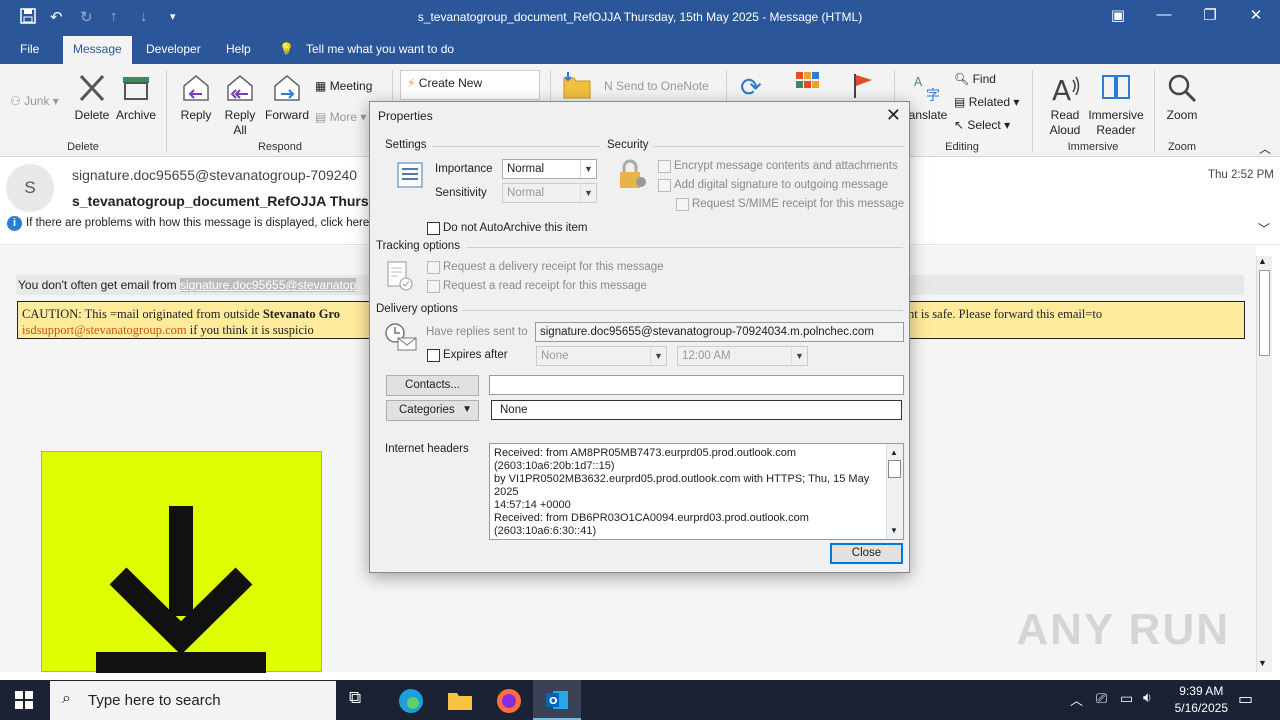 The image size is (1280, 720). Describe the element at coordinates (632, 176) in the screenshot. I see `security-lock-icon` at that location.